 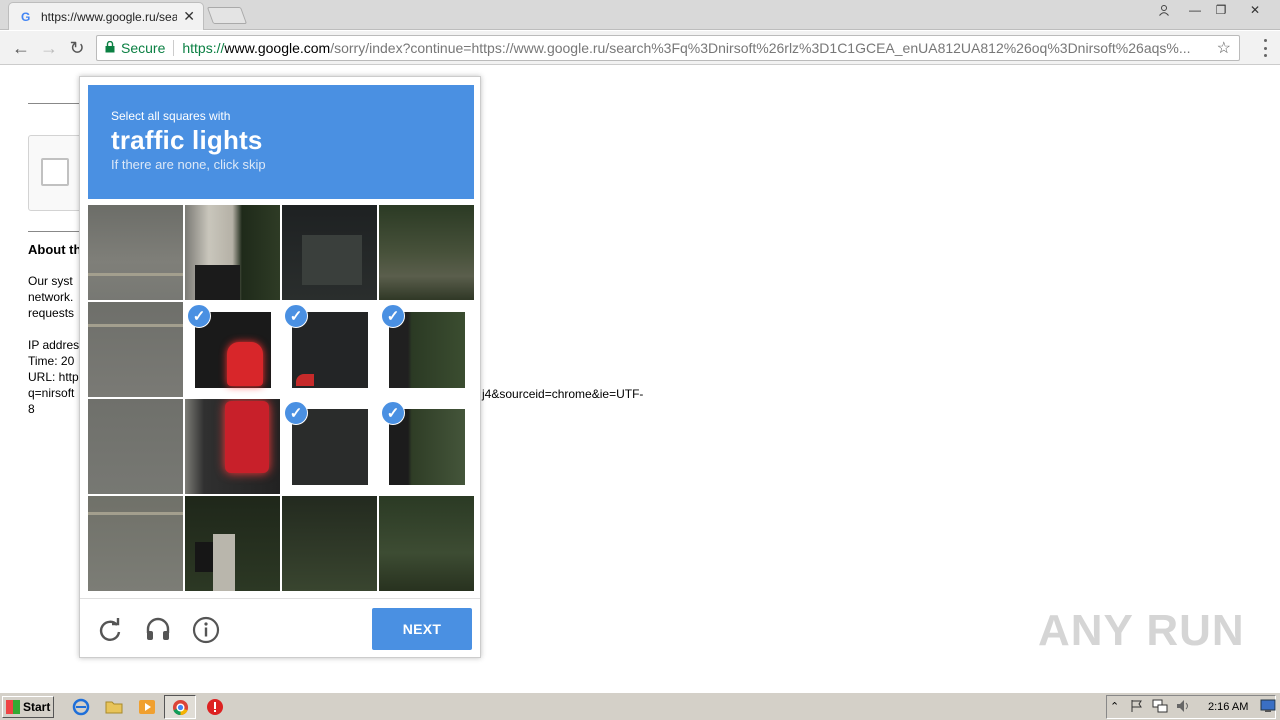 What do you see at coordinates (51, 313) in the screenshot?
I see `para-line: requests` at bounding box center [51, 313].